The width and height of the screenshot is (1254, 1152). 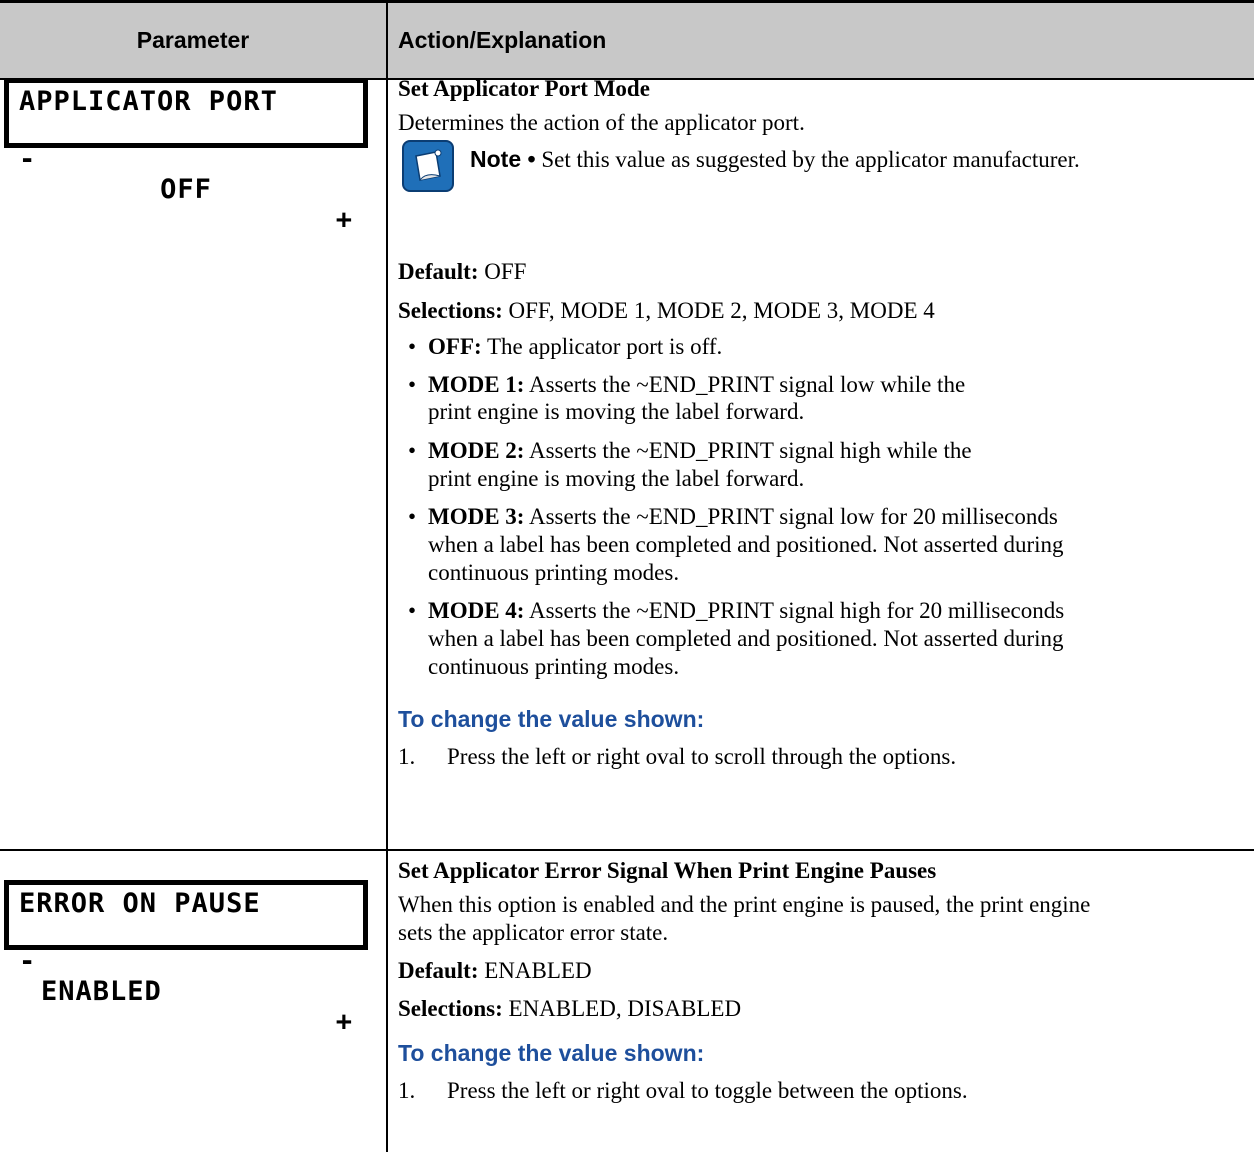 What do you see at coordinates (186, 958) in the screenshot?
I see `lcd-display-error-on-pause: ERROR ON PAUSE - ENABLED +` at bounding box center [186, 958].